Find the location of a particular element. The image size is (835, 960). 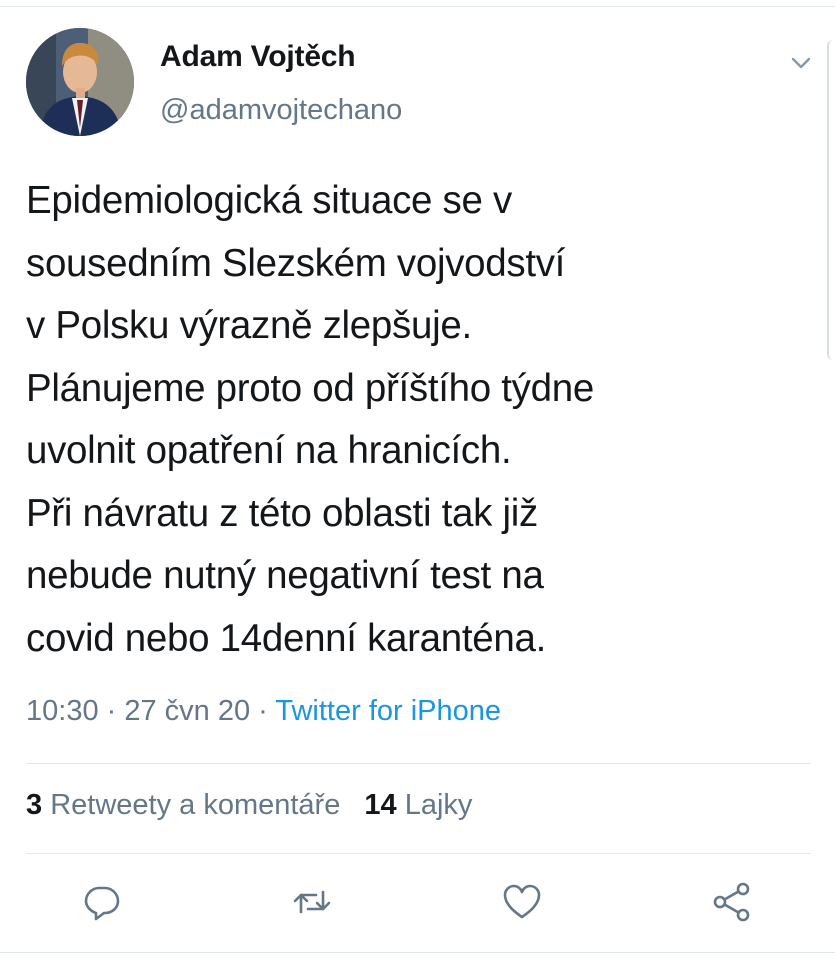

retweet-icon is located at coordinates (314, 904).